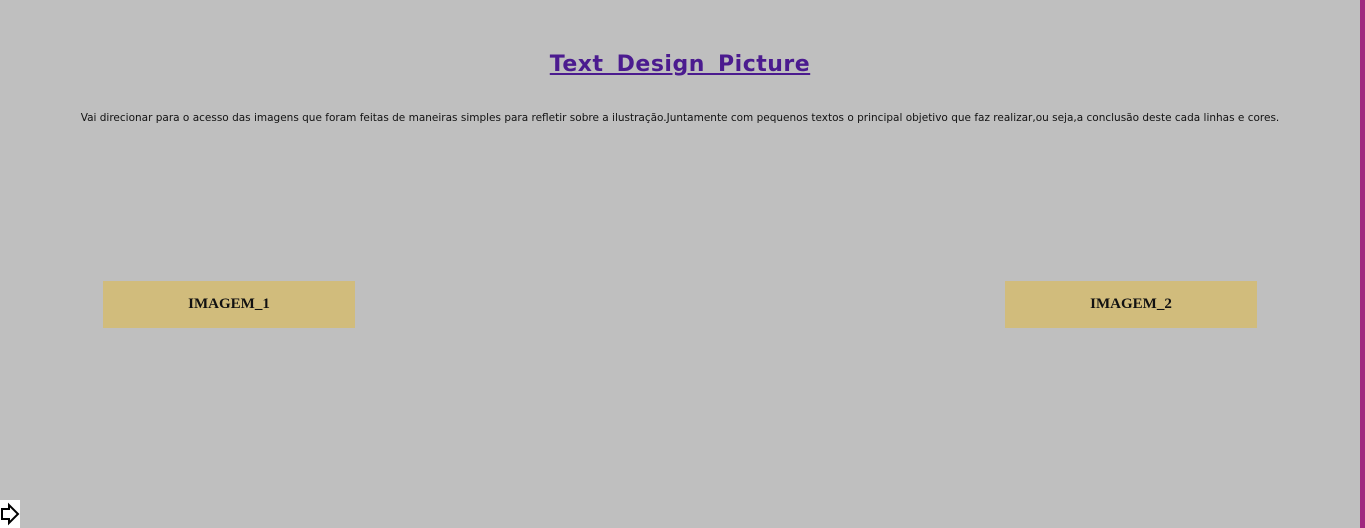  Describe the element at coordinates (1362, 264) in the screenshot. I see `right-edge-bar` at that location.